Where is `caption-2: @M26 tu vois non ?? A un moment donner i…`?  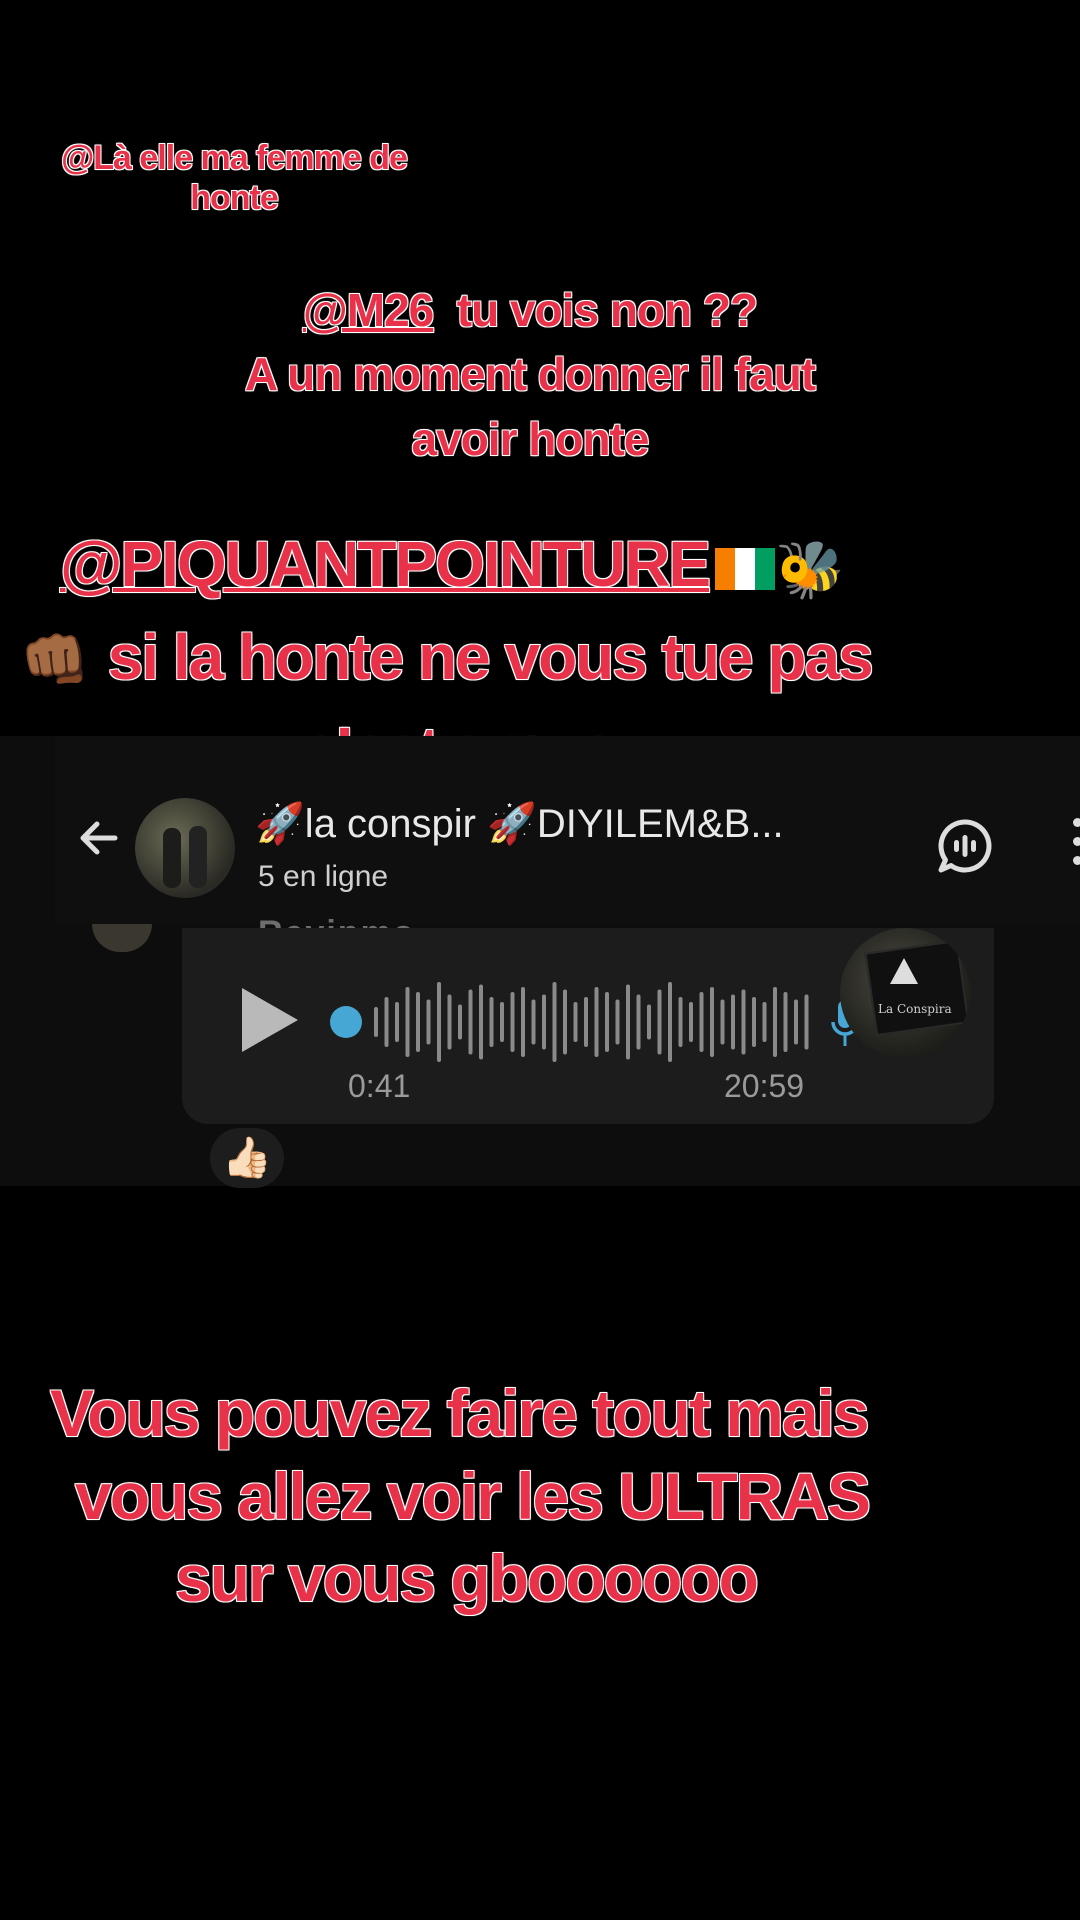
caption-2: @M26 tu vois non ?? A un moment donner i… is located at coordinates (530, 374).